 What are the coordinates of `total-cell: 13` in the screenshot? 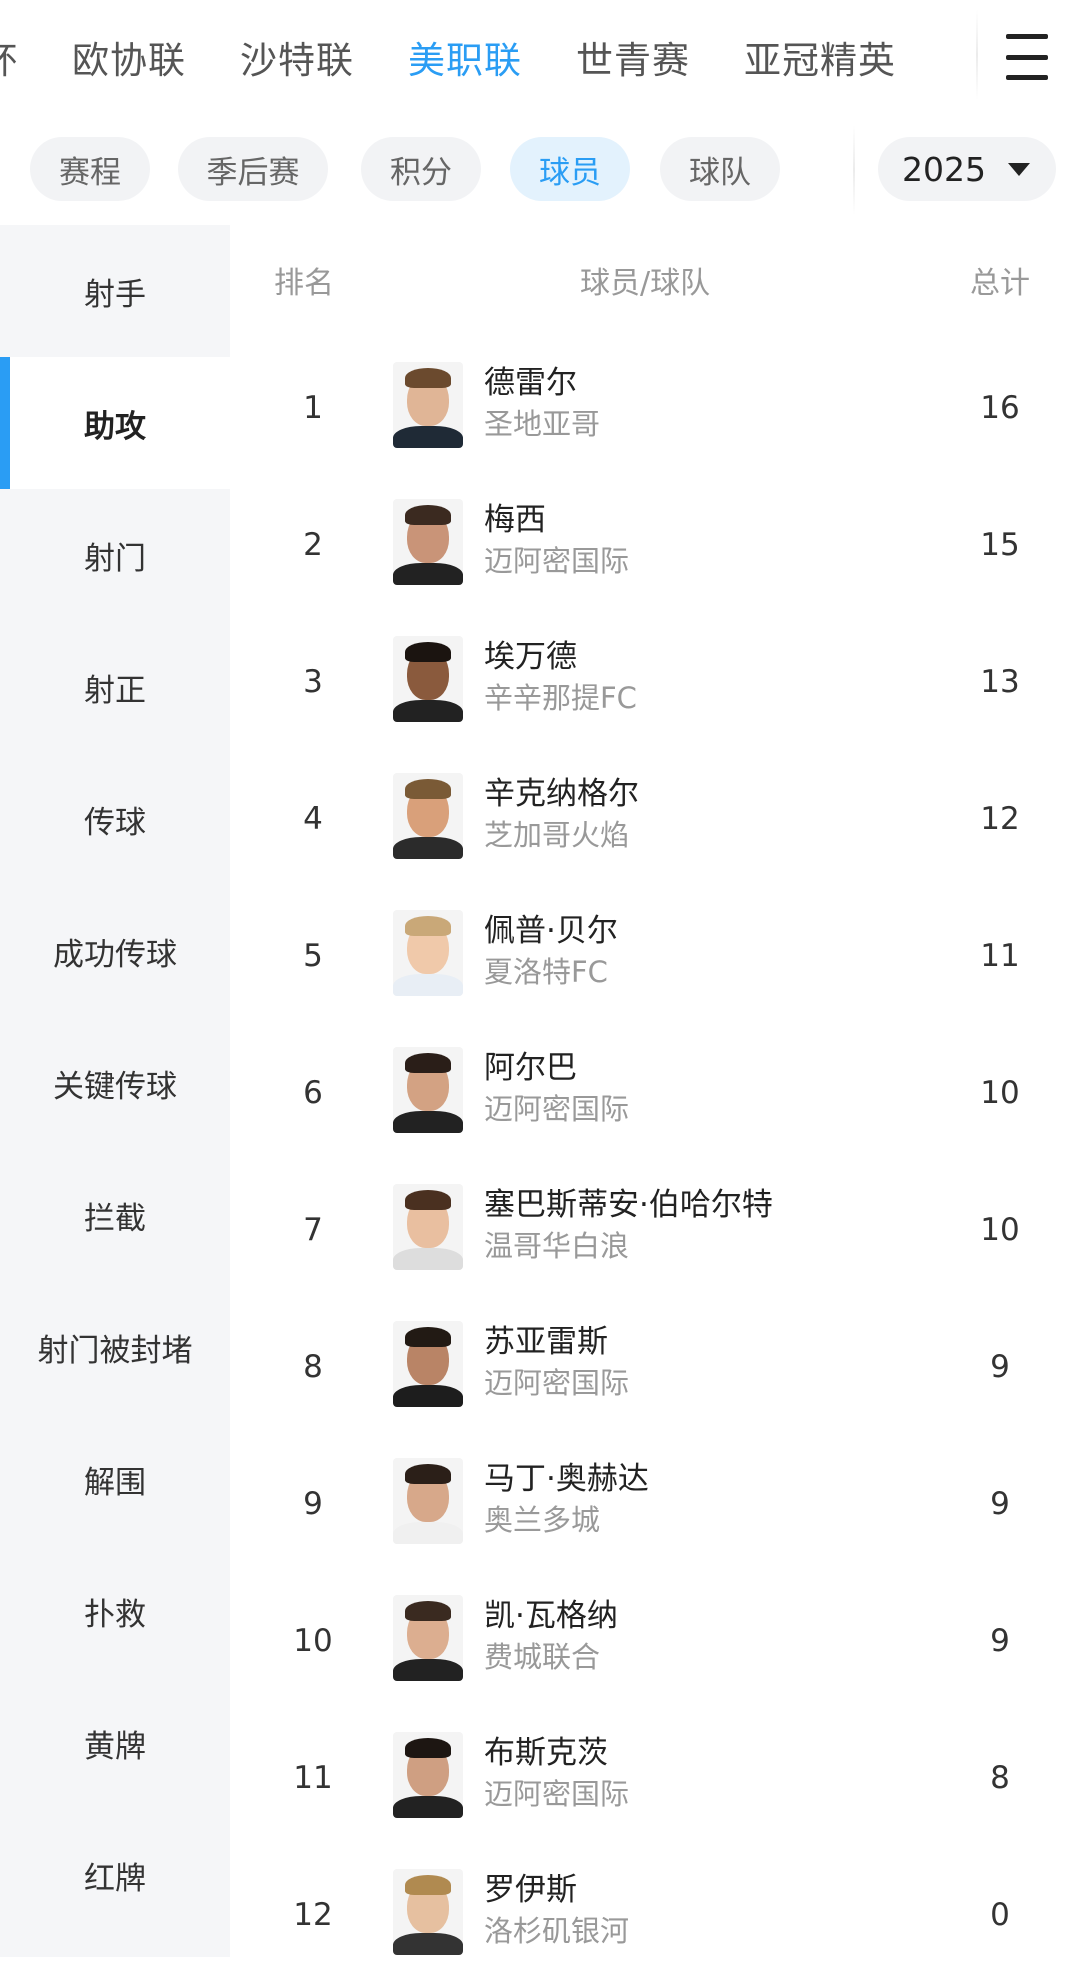 It's located at (1000, 681).